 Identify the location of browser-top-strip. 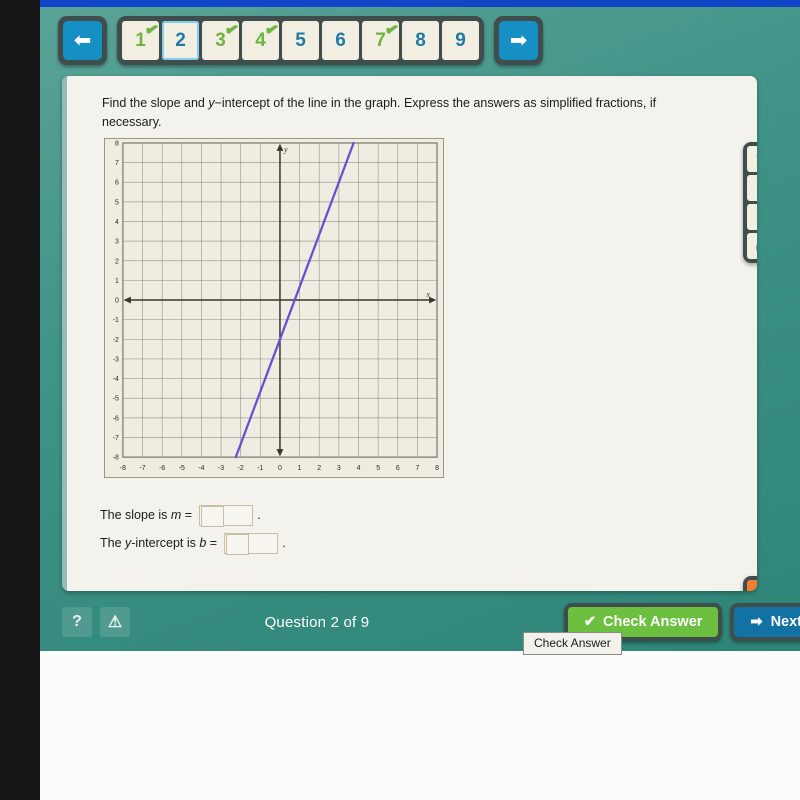
(420, 3).